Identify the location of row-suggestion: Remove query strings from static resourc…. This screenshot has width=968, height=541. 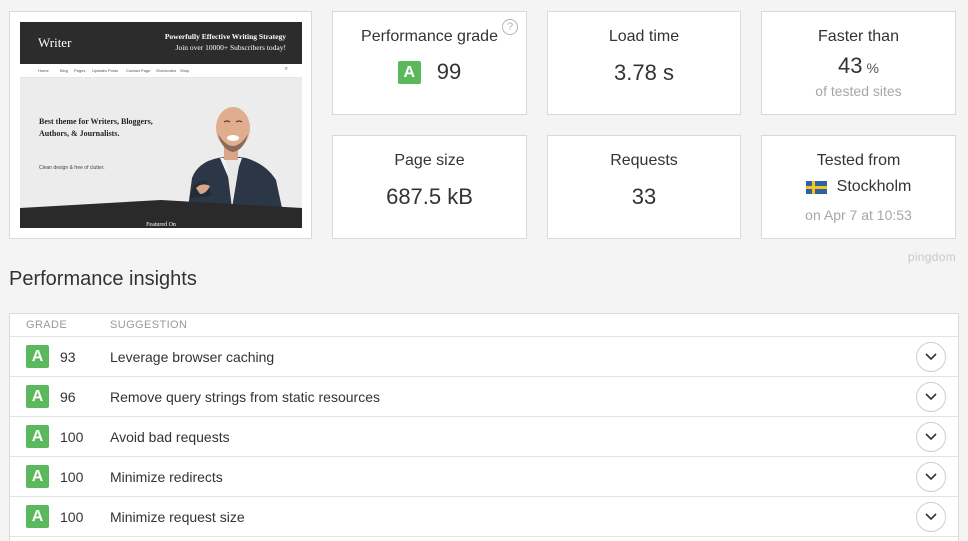
(245, 397).